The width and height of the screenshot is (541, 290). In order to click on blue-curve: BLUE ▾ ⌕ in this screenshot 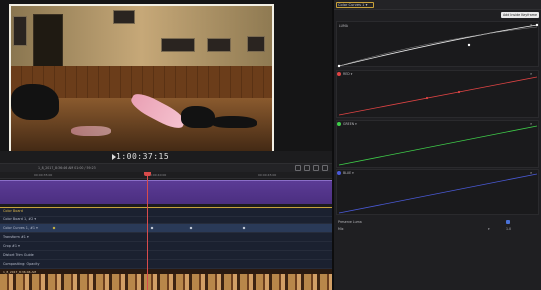, I will do `click(437, 192)`.